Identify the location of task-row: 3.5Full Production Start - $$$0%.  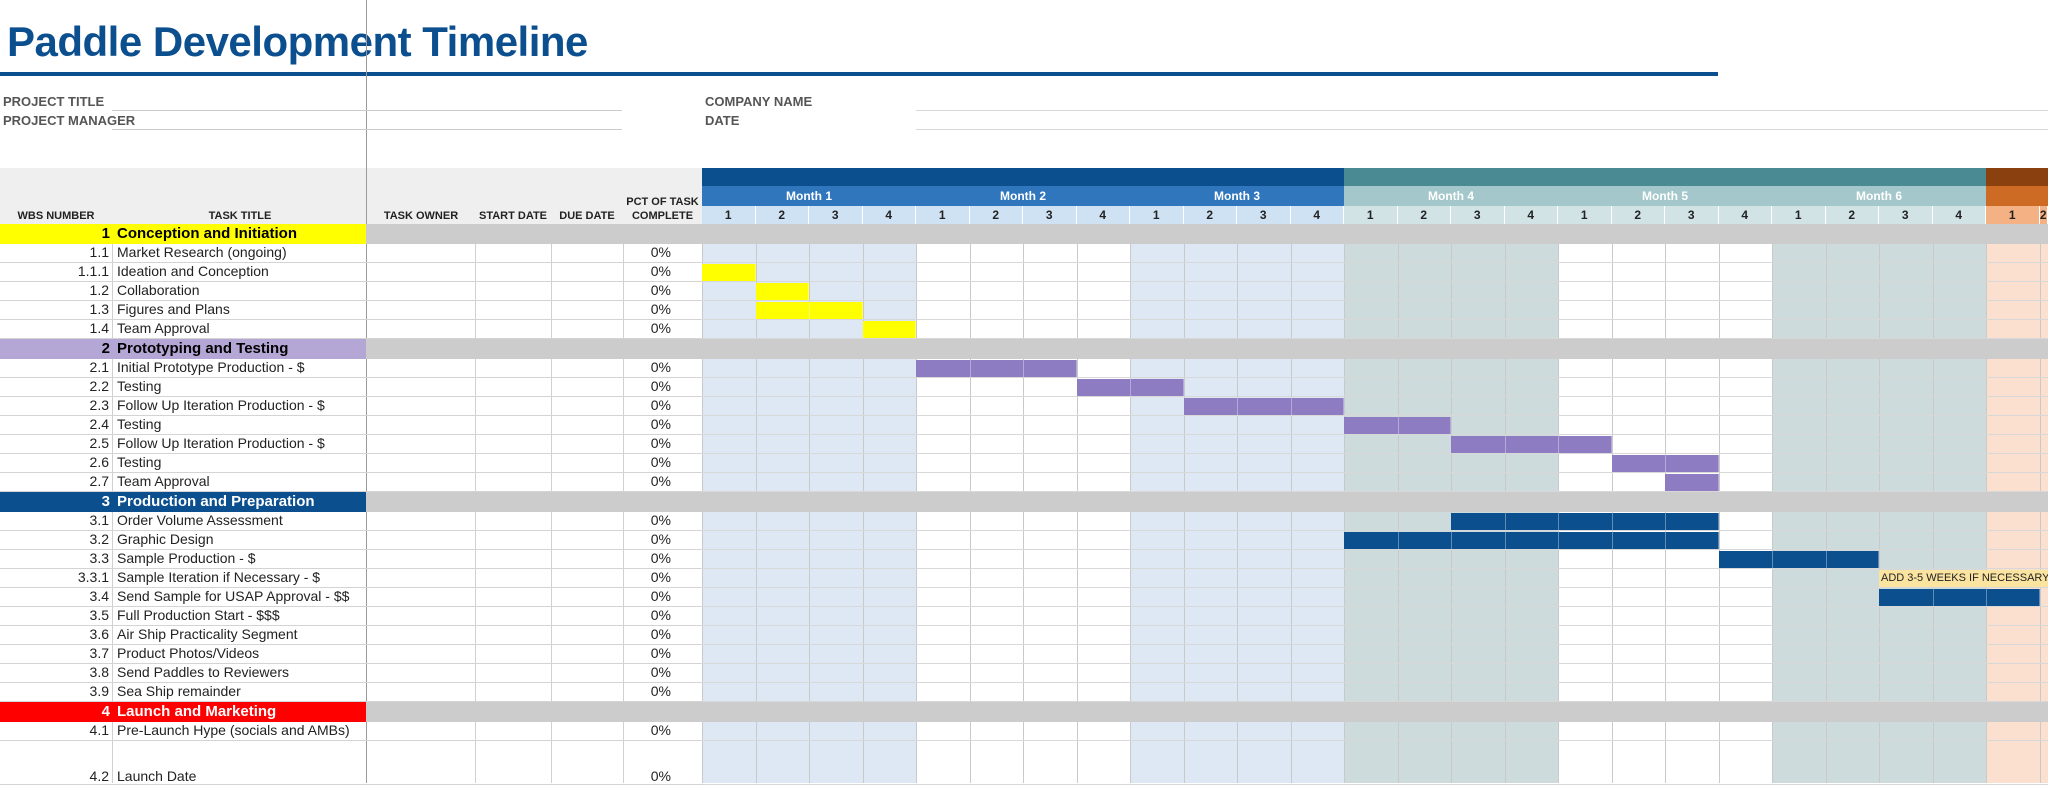
(351, 616).